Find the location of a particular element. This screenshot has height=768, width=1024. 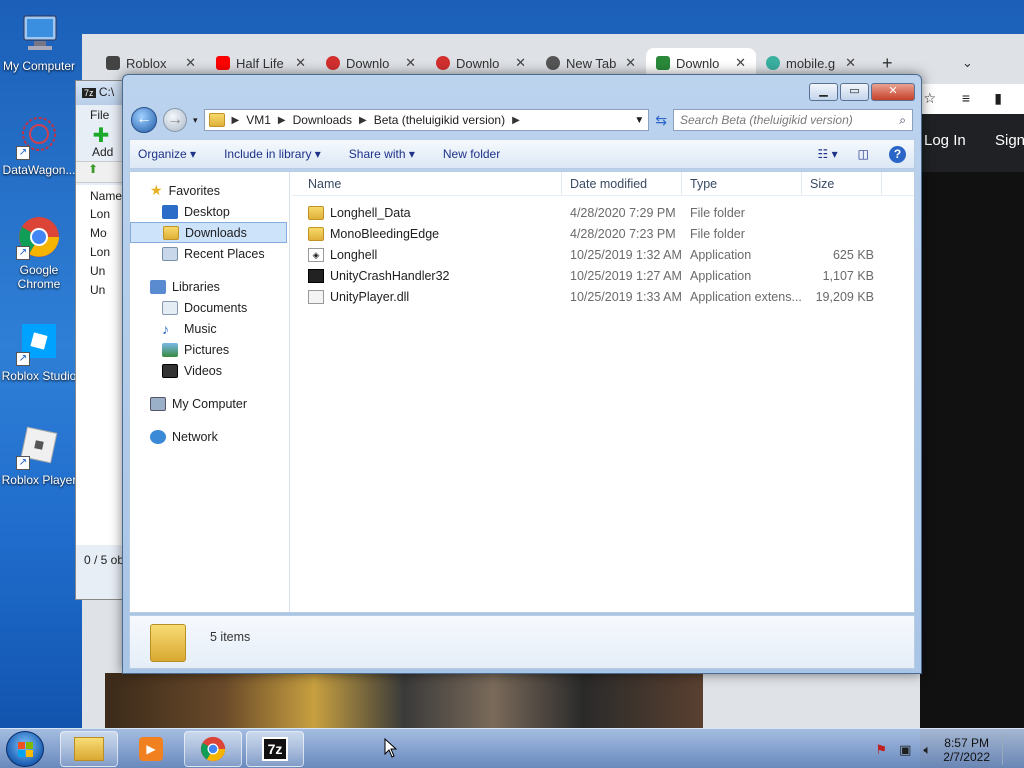

nav-music: ♪ Music is located at coordinates (209, 328).